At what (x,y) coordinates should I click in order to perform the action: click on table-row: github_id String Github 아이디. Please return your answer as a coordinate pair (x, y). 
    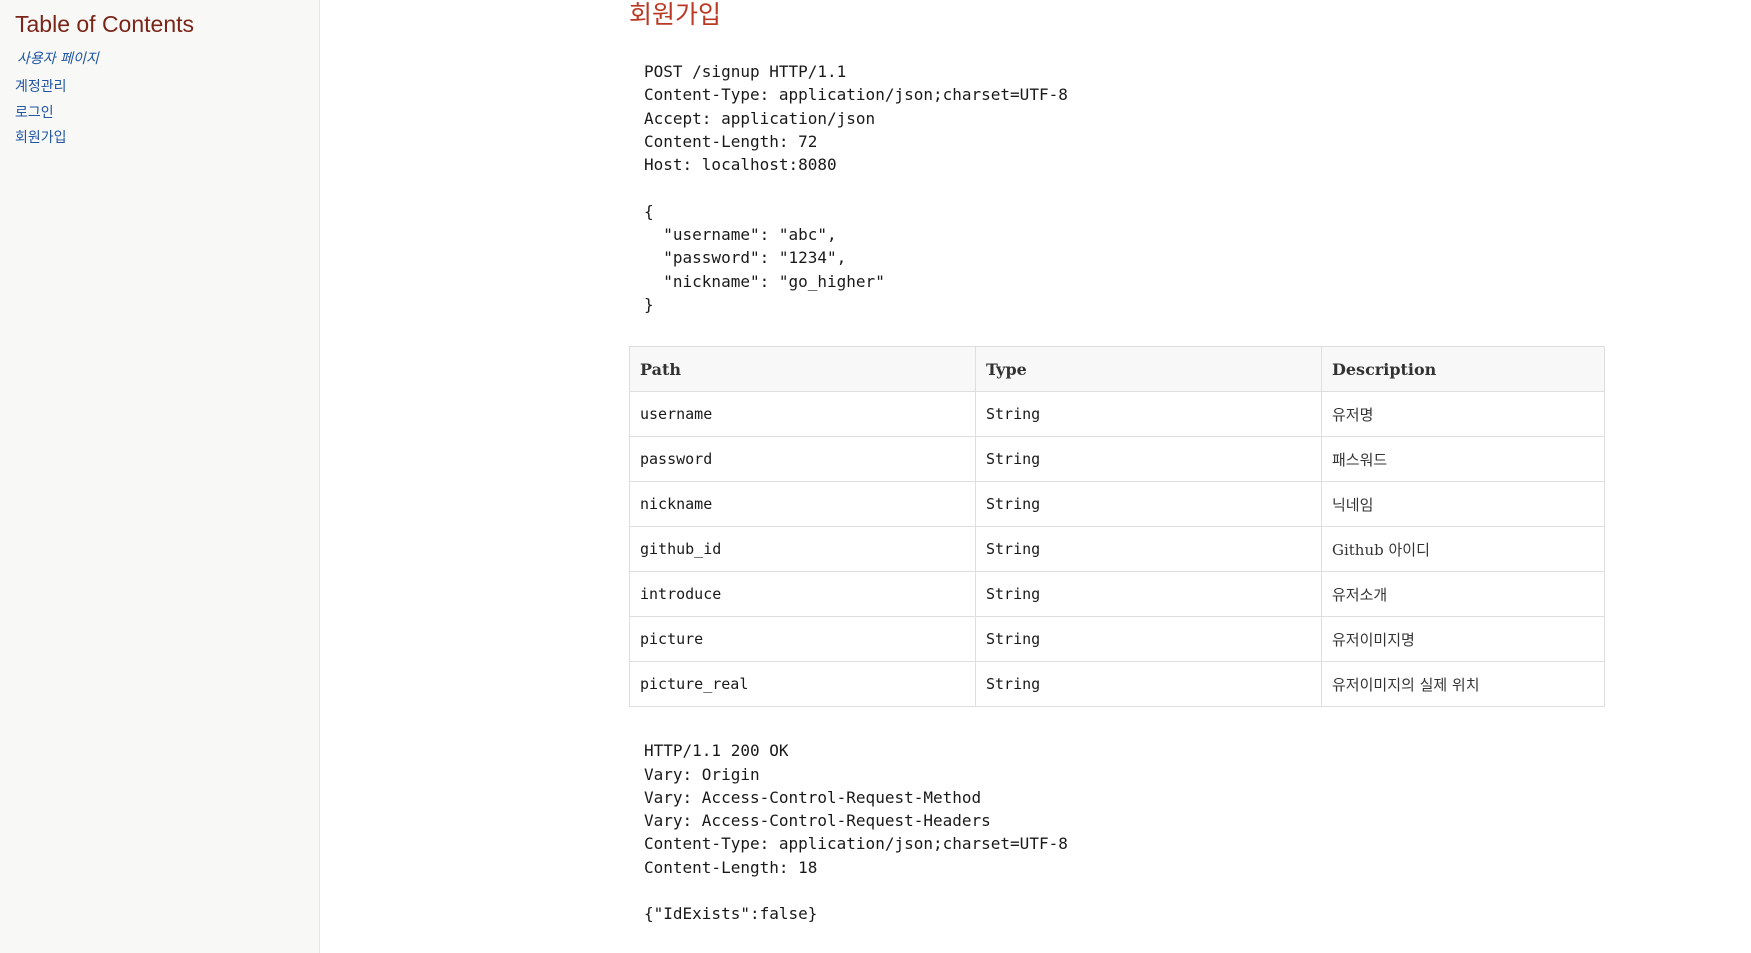
    Looking at the image, I should click on (1117, 549).